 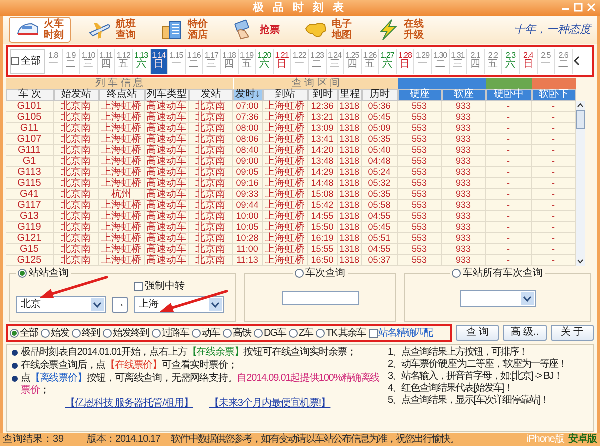 What do you see at coordinates (30, 172) in the screenshot?
I see `table-cell: G113` at bounding box center [30, 172].